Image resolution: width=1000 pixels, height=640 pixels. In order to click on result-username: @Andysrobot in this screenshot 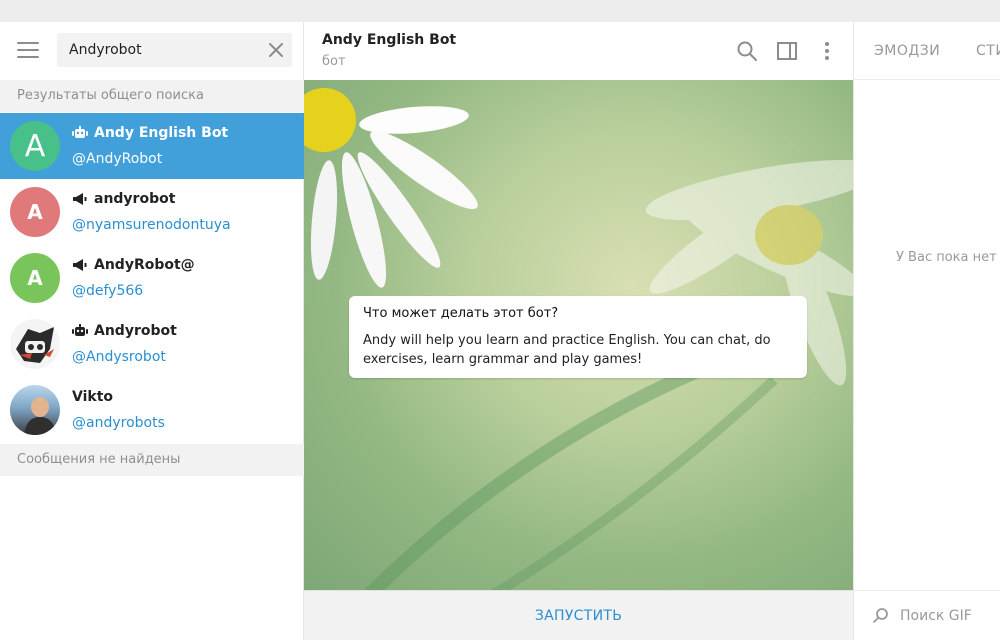, I will do `click(119, 357)`.